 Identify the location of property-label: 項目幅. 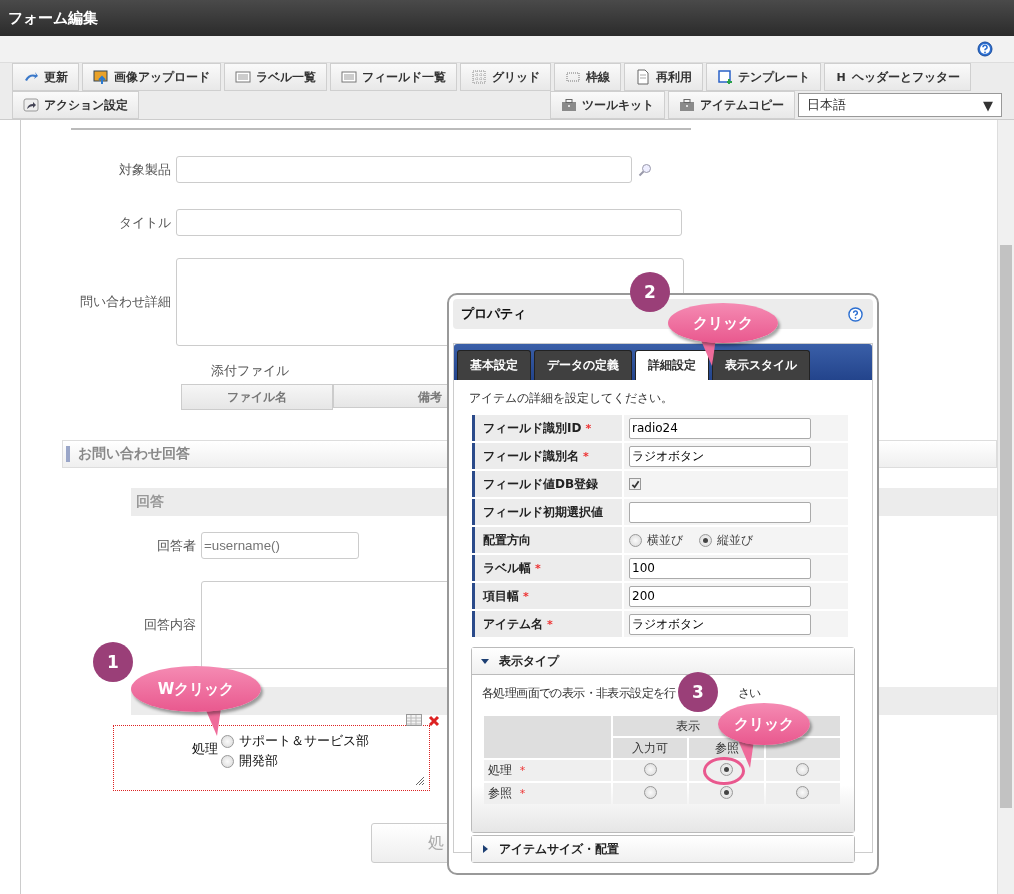
(501, 596).